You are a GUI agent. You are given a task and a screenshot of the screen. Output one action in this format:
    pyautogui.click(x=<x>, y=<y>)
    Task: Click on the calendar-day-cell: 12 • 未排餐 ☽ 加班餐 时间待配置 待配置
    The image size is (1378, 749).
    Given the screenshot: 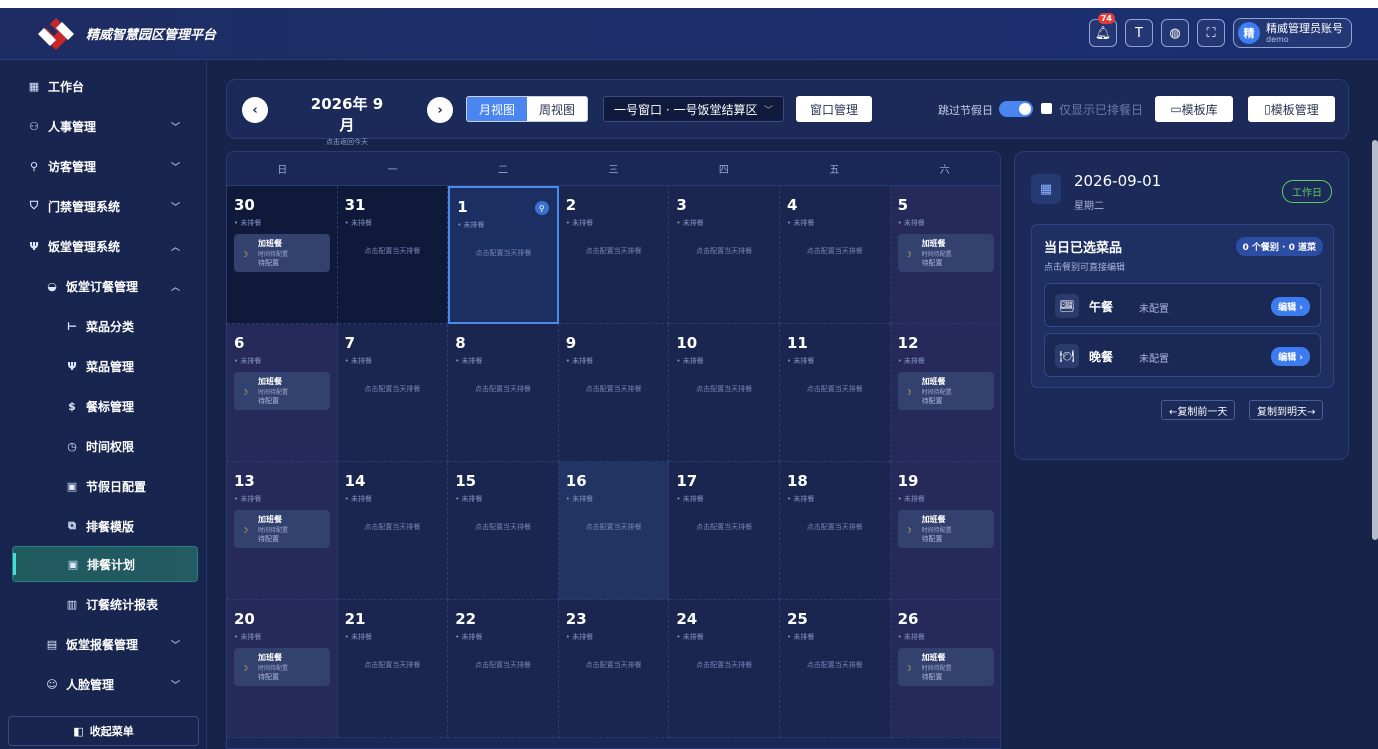 What is the action you would take?
    pyautogui.click(x=945, y=393)
    